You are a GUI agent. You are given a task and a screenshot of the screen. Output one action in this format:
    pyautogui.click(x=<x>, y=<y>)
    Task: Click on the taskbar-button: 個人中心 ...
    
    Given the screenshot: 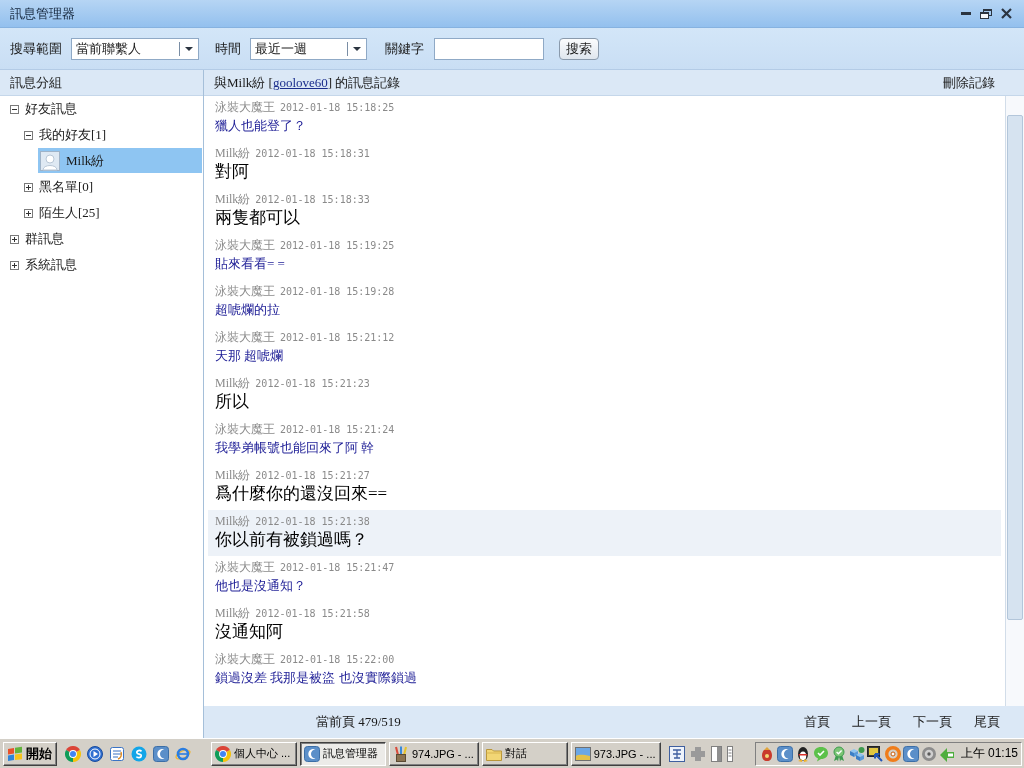 What is the action you would take?
    pyautogui.click(x=254, y=753)
    